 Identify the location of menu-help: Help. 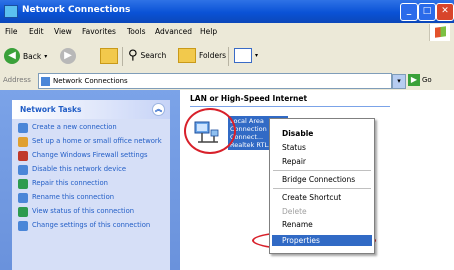
(208, 31).